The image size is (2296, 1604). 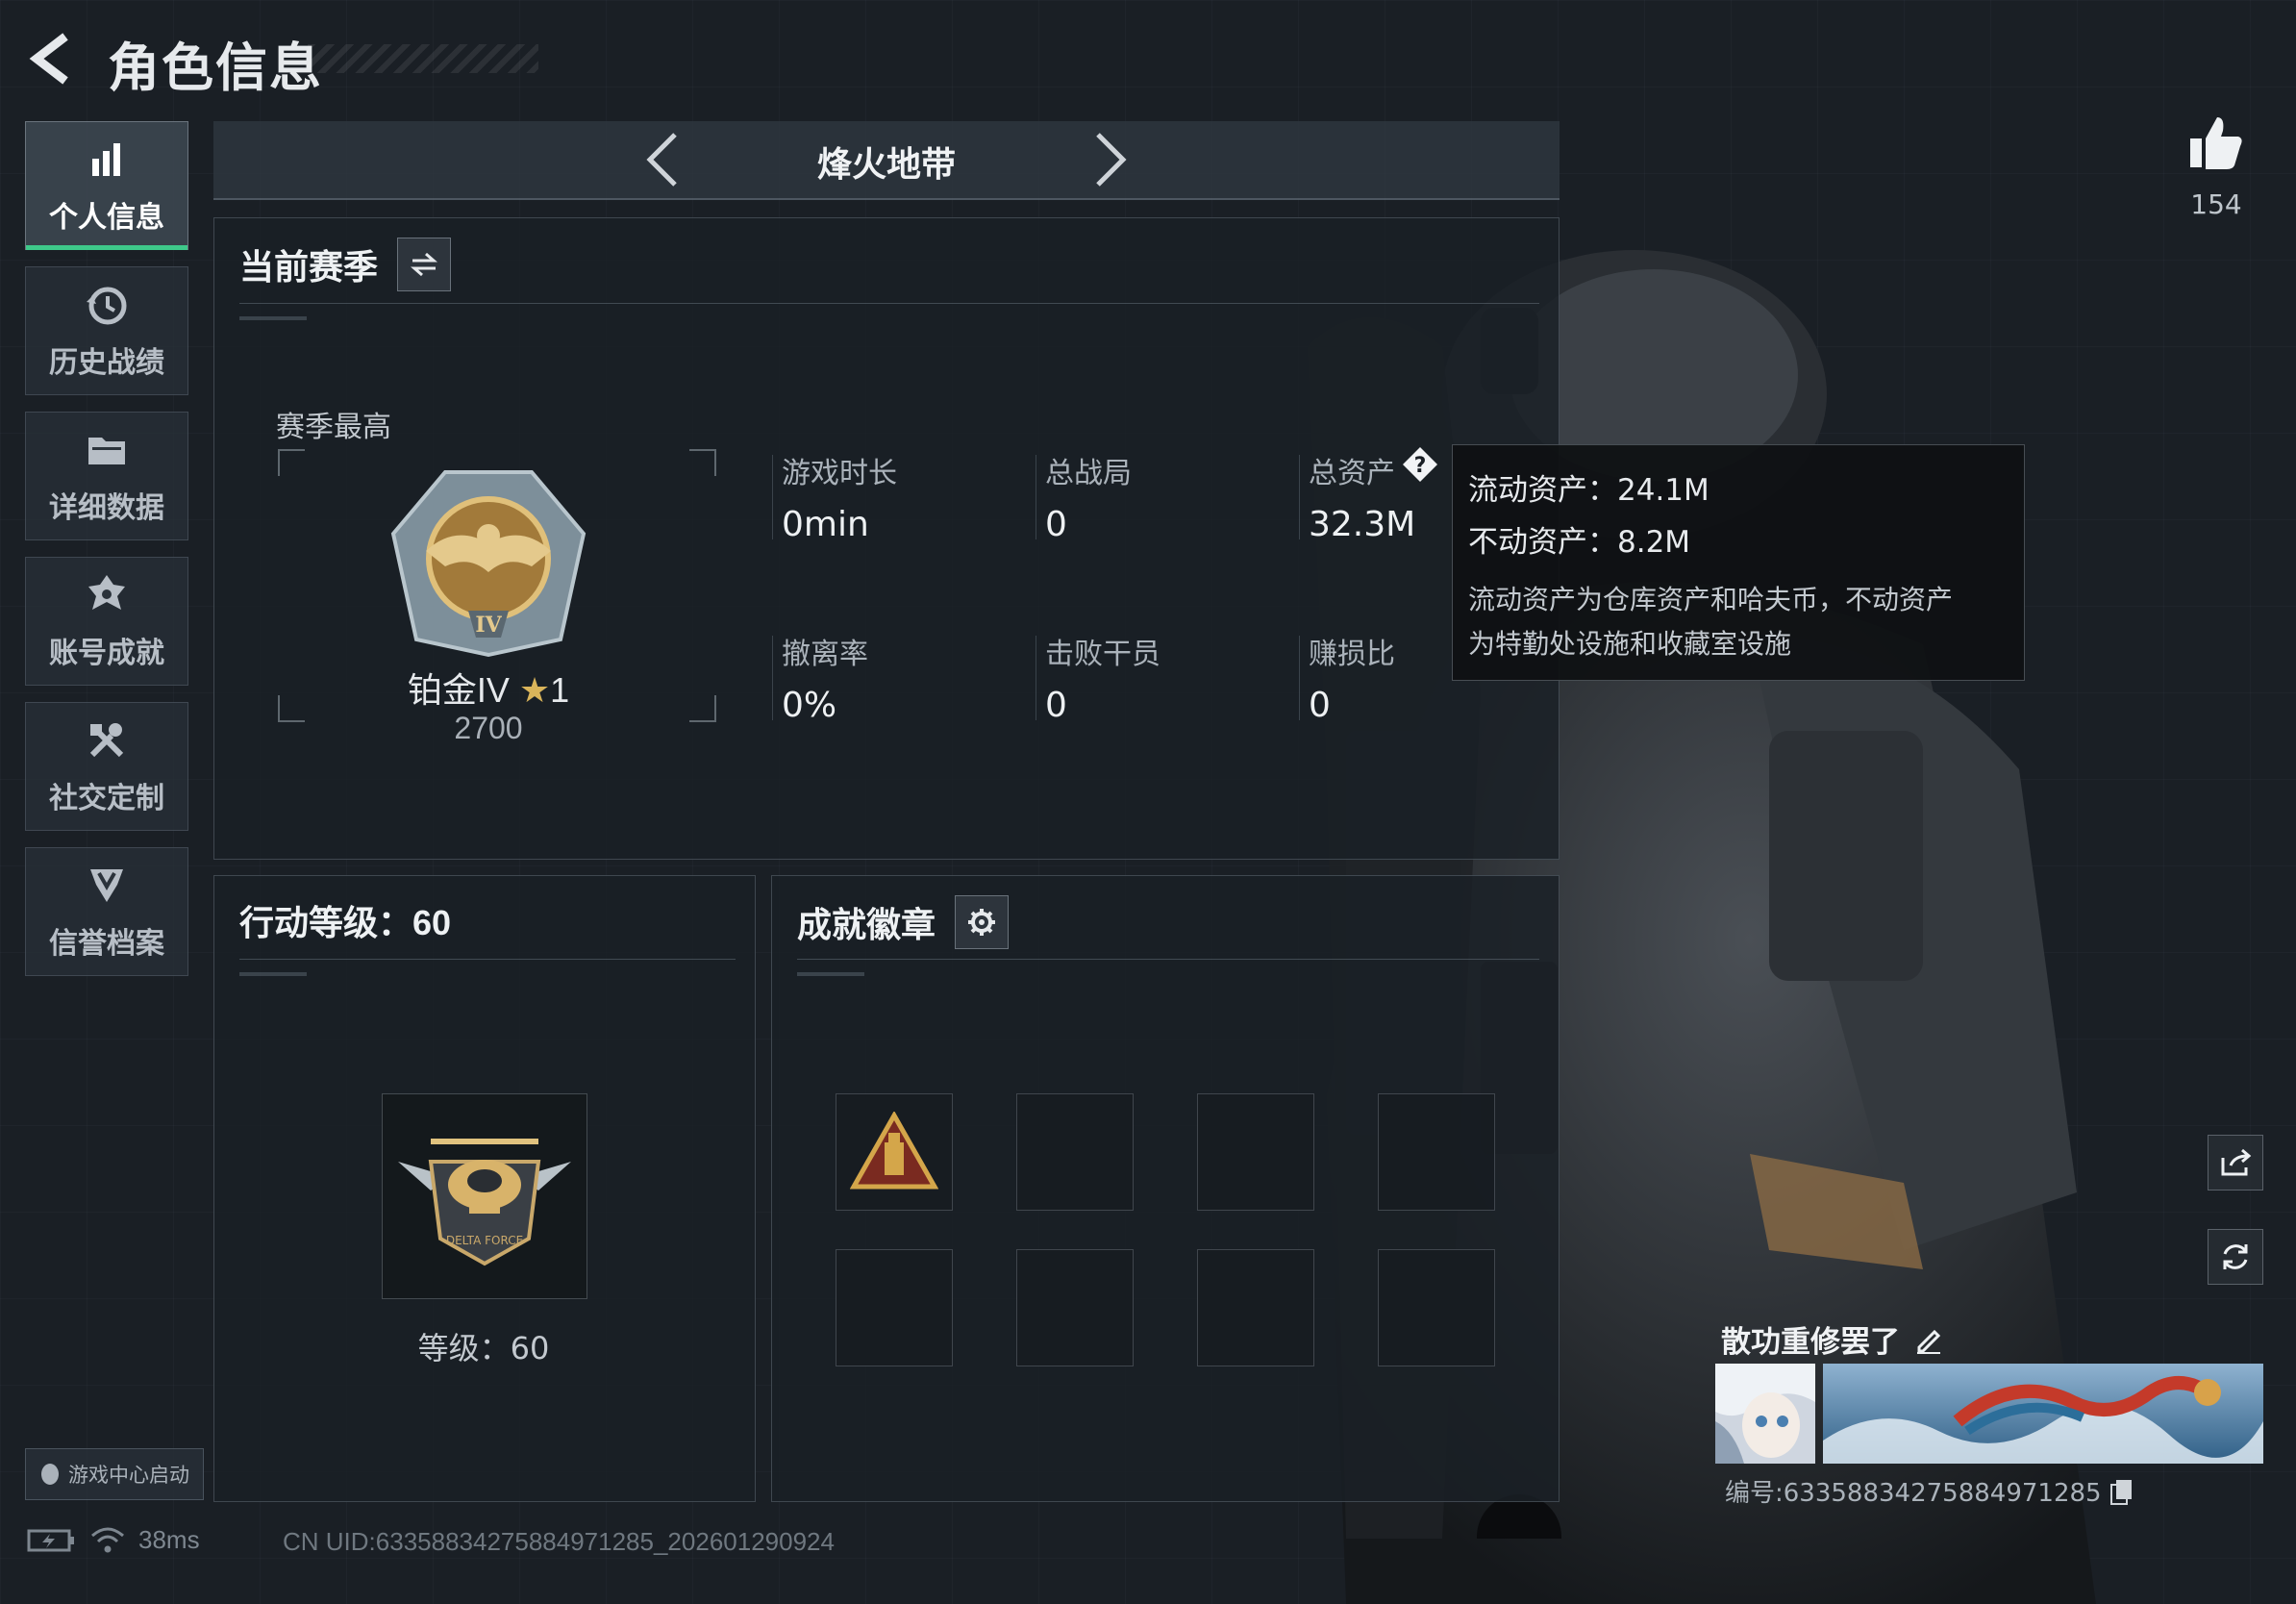 What do you see at coordinates (345, 922) in the screenshot?
I see `action-level-title: 行动等级：60` at bounding box center [345, 922].